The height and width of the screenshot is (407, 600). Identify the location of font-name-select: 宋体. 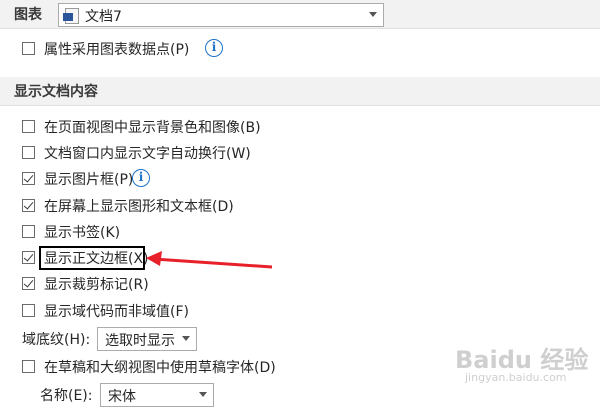
(157, 395).